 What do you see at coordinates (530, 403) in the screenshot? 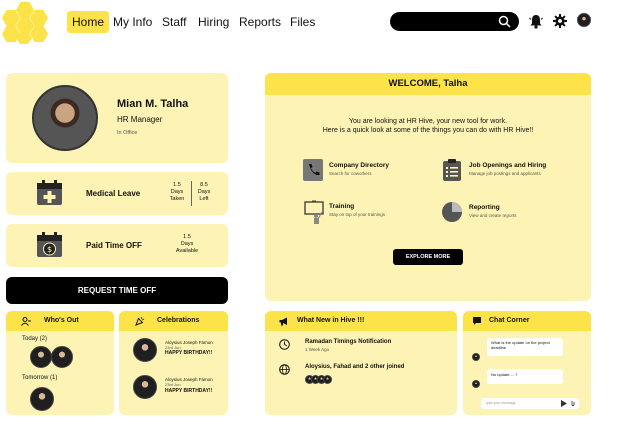
I see `chat-input: type your message` at bounding box center [530, 403].